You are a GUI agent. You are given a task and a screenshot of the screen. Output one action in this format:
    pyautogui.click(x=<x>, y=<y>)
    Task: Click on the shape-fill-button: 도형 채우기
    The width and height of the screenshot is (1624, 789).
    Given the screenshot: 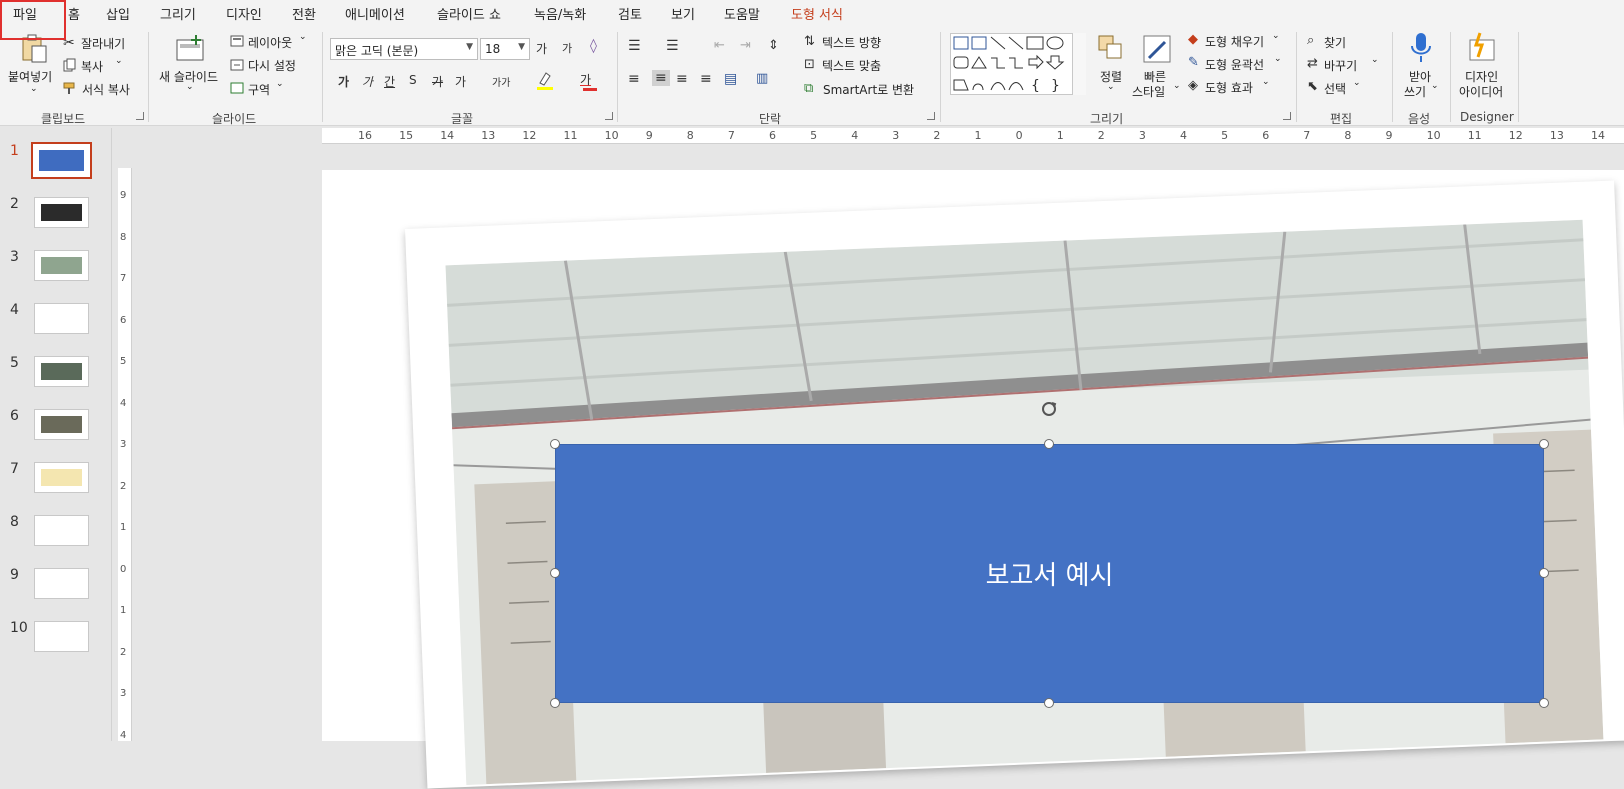 What is the action you would take?
    pyautogui.click(x=1234, y=41)
    